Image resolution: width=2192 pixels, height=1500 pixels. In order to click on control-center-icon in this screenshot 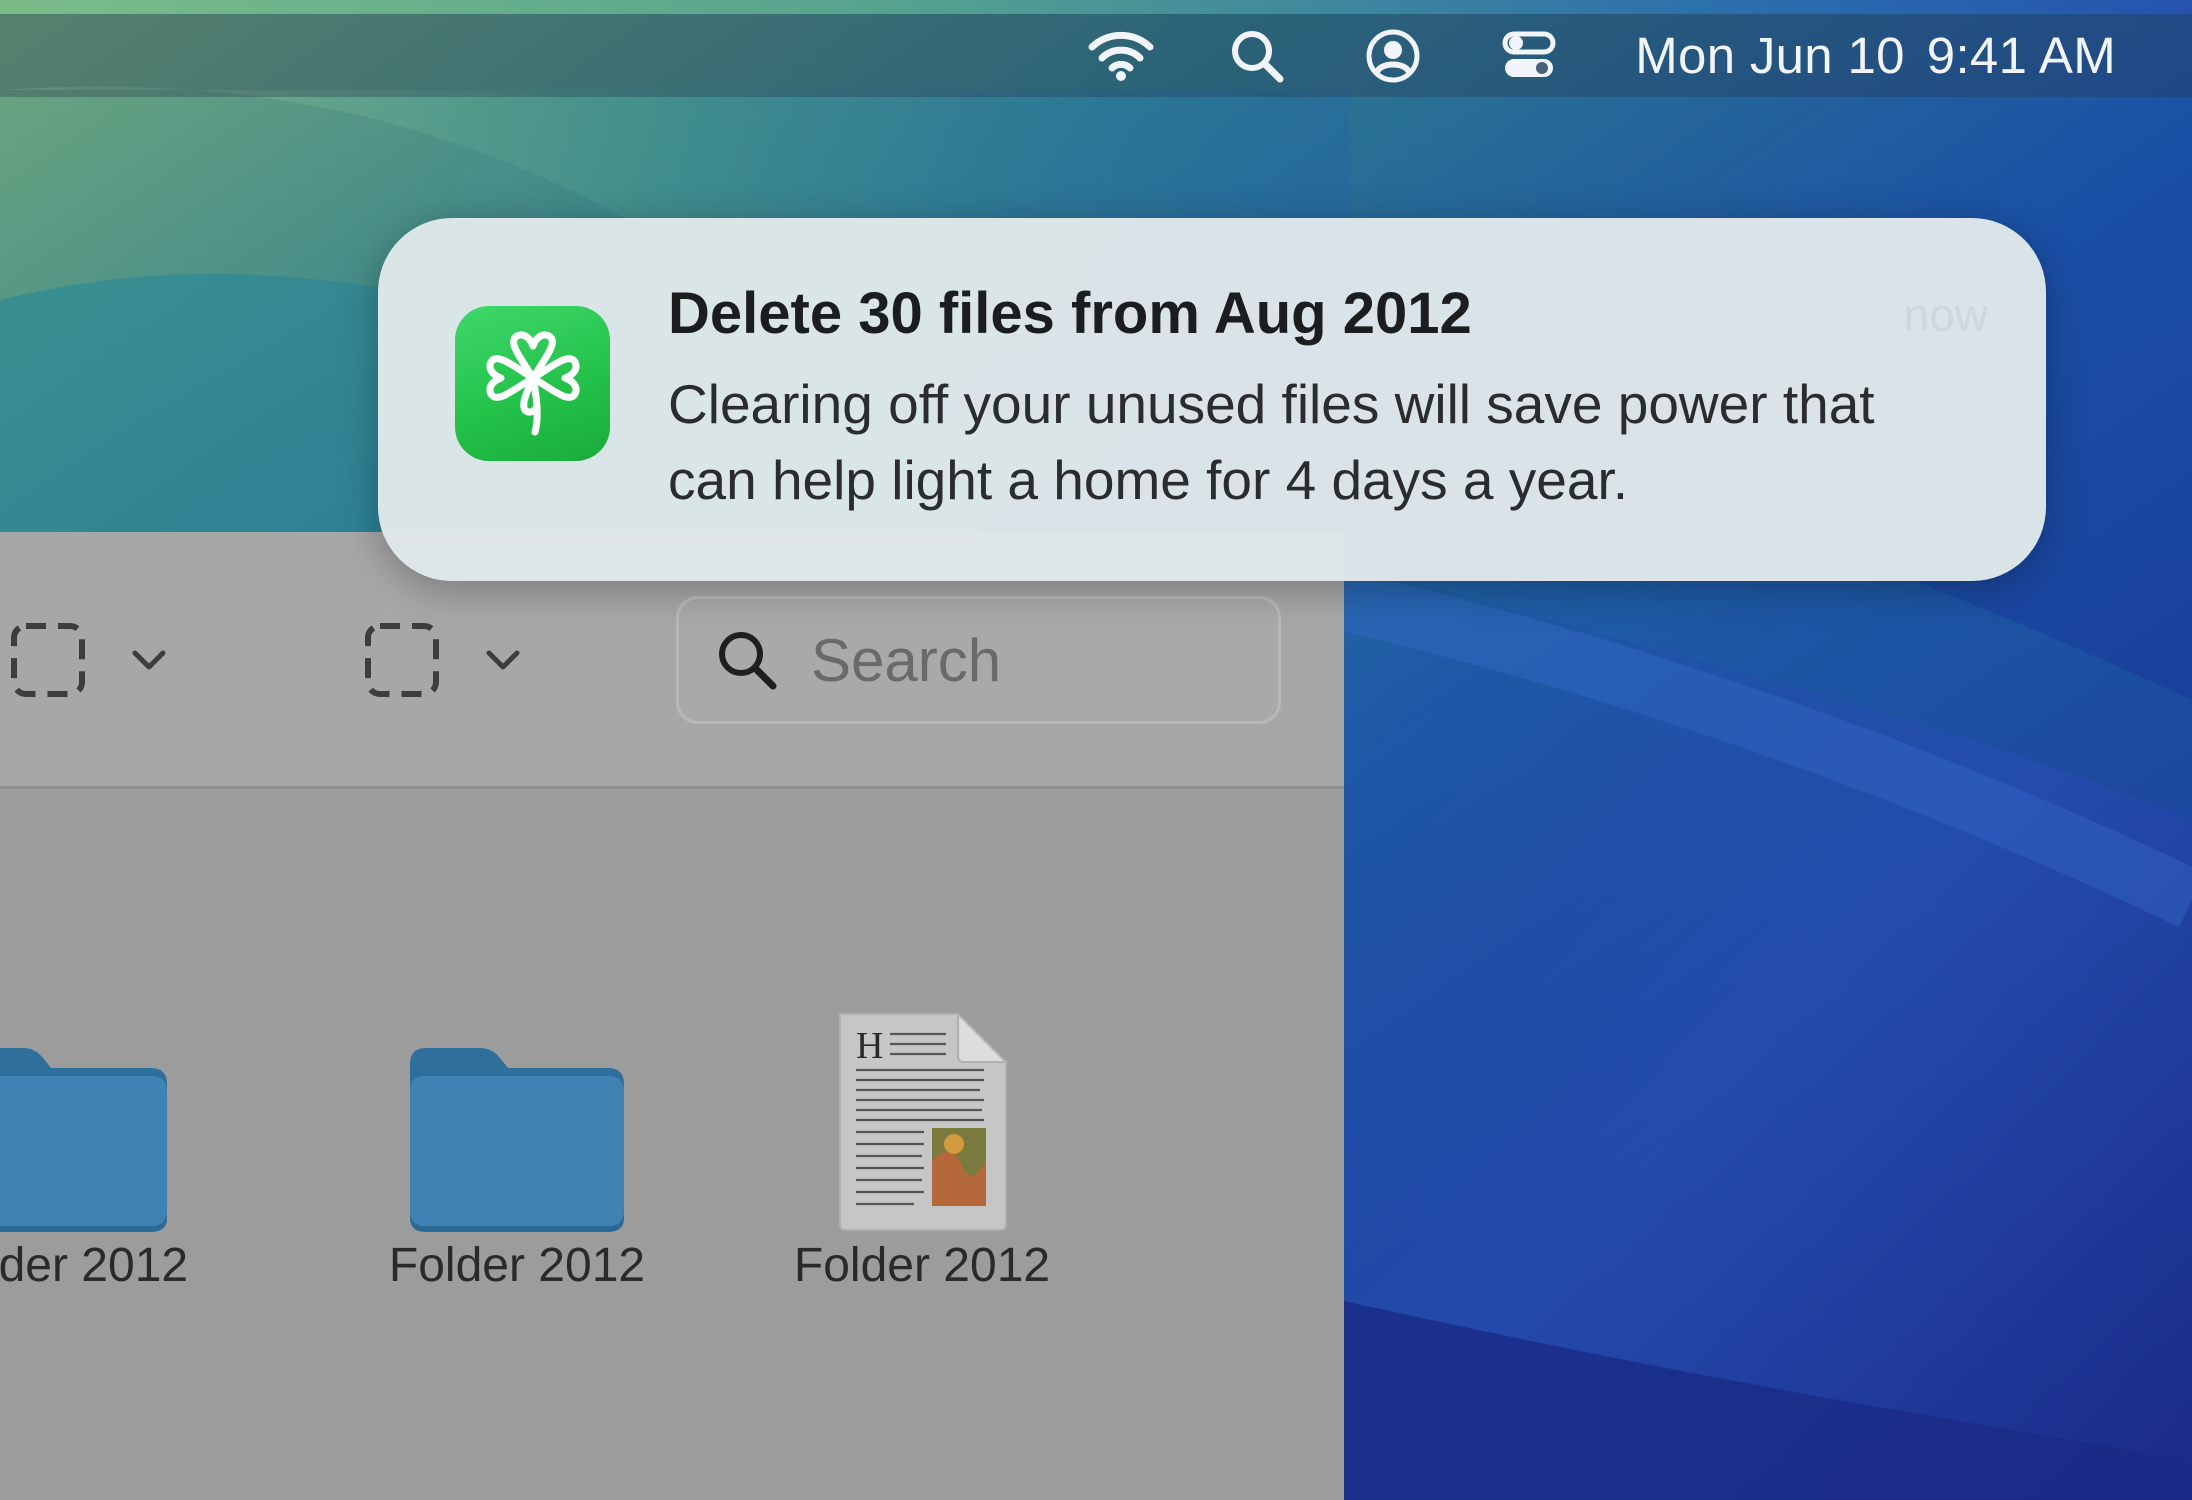, I will do `click(1529, 56)`.